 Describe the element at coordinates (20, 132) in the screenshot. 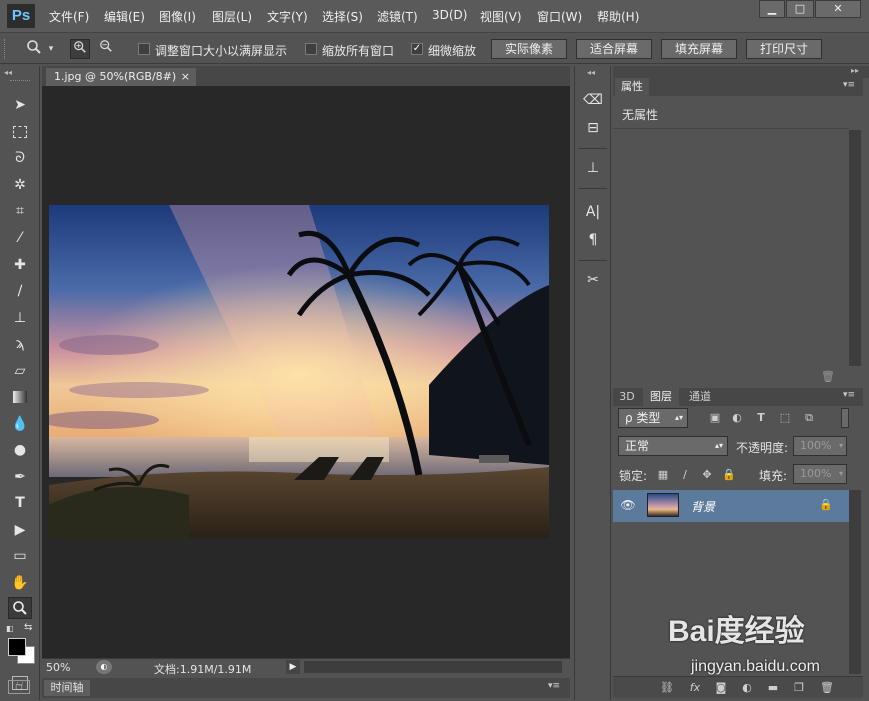

I see `marquee-tool-icon` at that location.